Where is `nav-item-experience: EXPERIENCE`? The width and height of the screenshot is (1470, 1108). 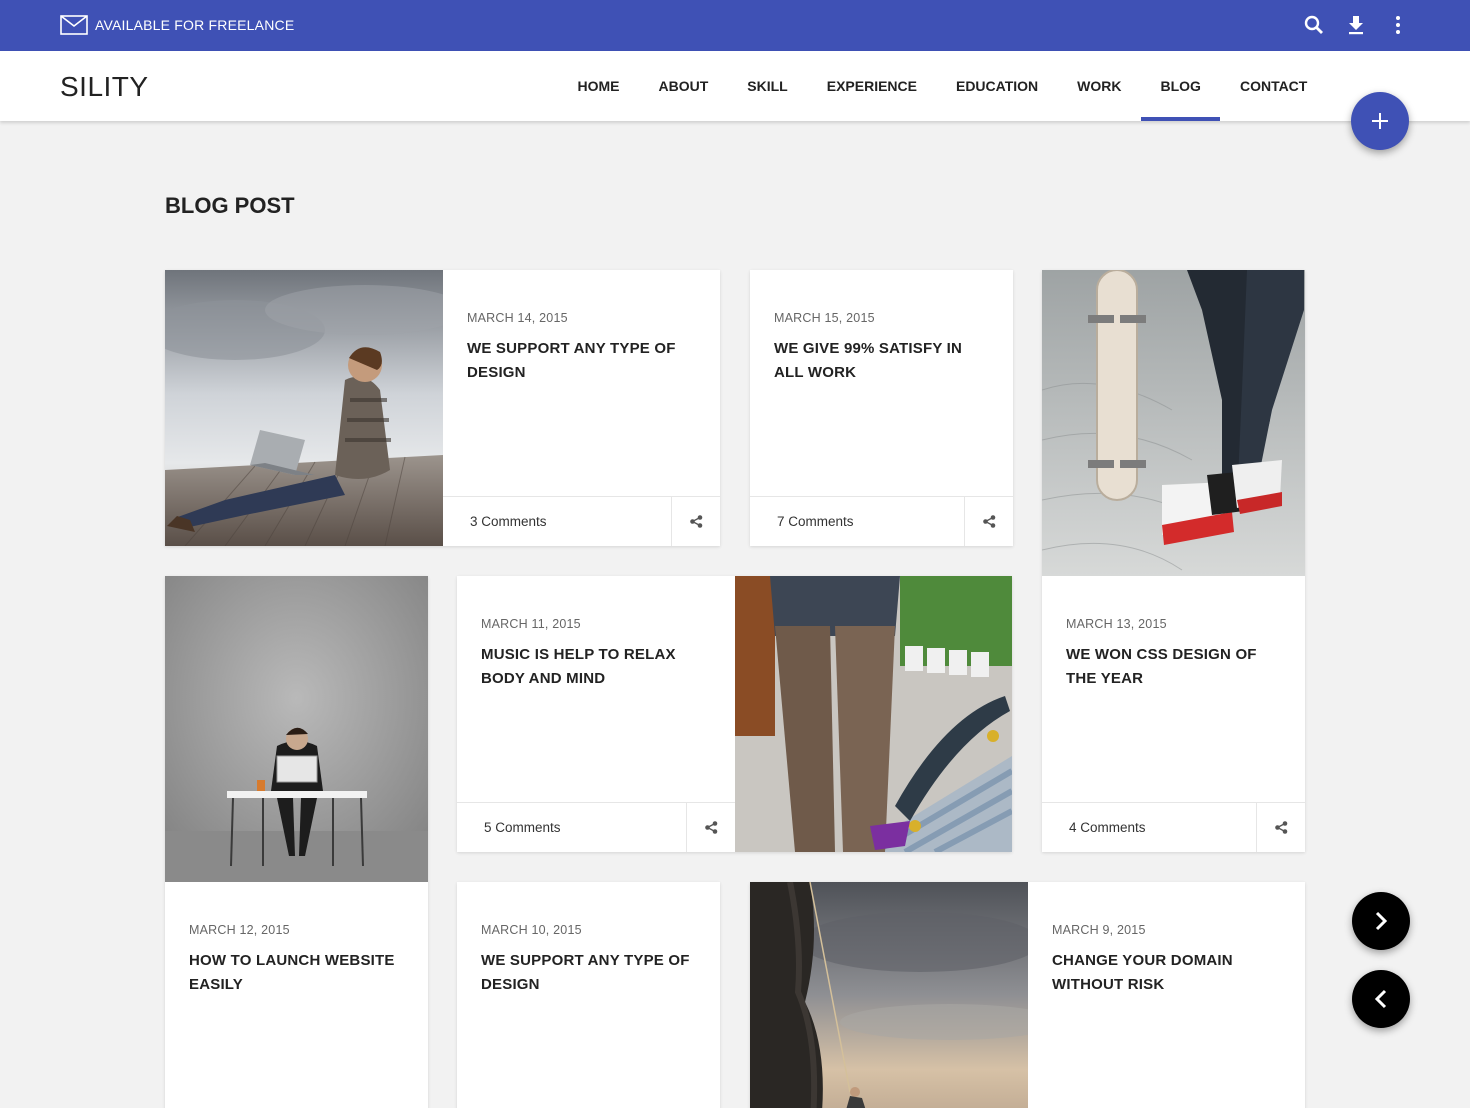 nav-item-experience: EXPERIENCE is located at coordinates (871, 86).